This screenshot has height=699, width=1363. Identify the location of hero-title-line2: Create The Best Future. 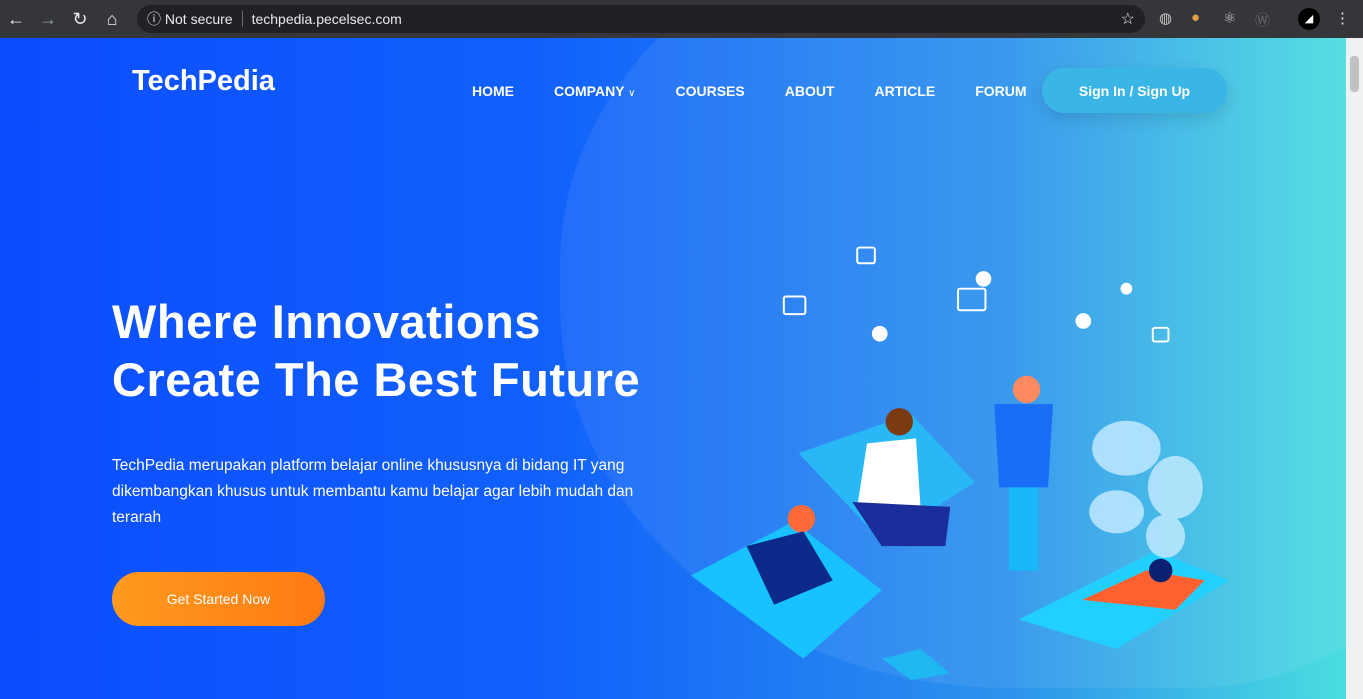
(376, 379).